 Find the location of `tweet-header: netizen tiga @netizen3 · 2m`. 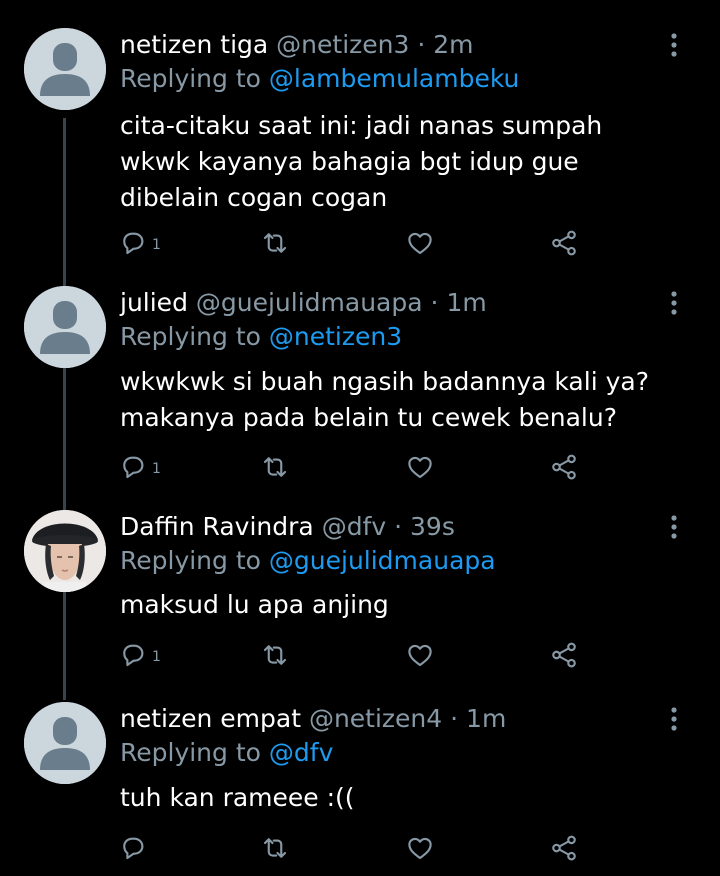

tweet-header: netizen tiga @netizen3 · 2m is located at coordinates (297, 45).